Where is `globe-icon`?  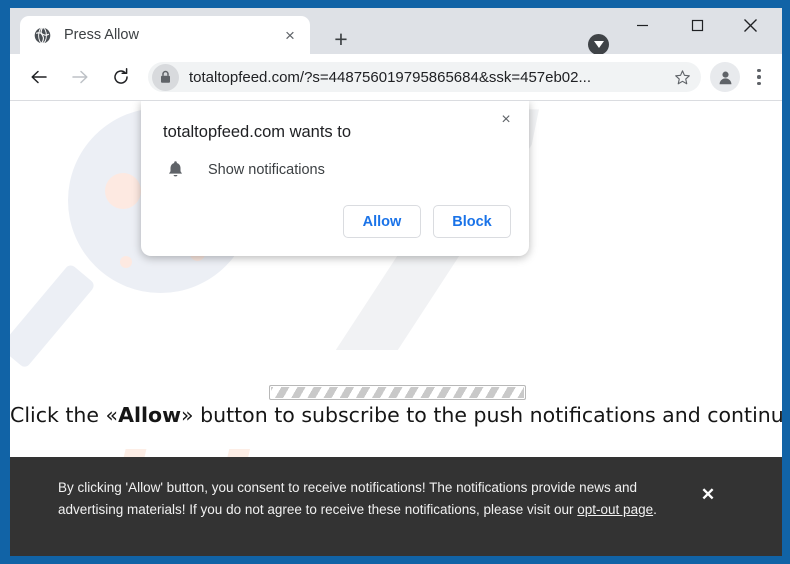
globe-icon is located at coordinates (42, 35).